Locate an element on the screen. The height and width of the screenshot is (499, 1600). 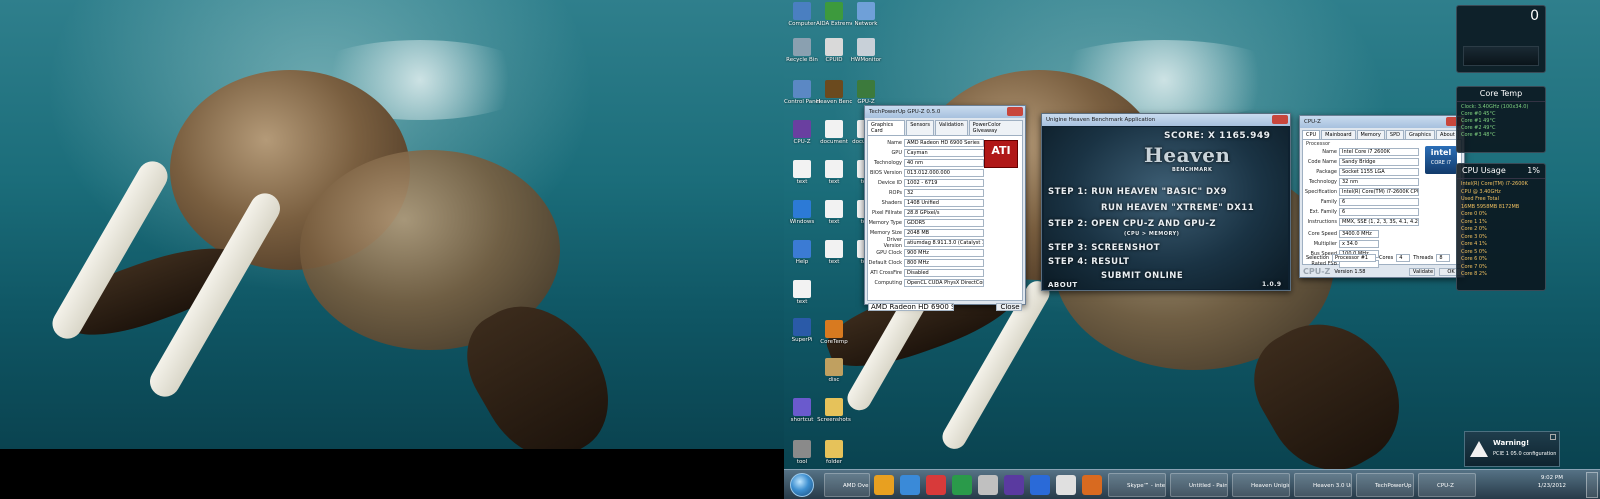
desktop-icon: disc is located at coordinates (834, 370).